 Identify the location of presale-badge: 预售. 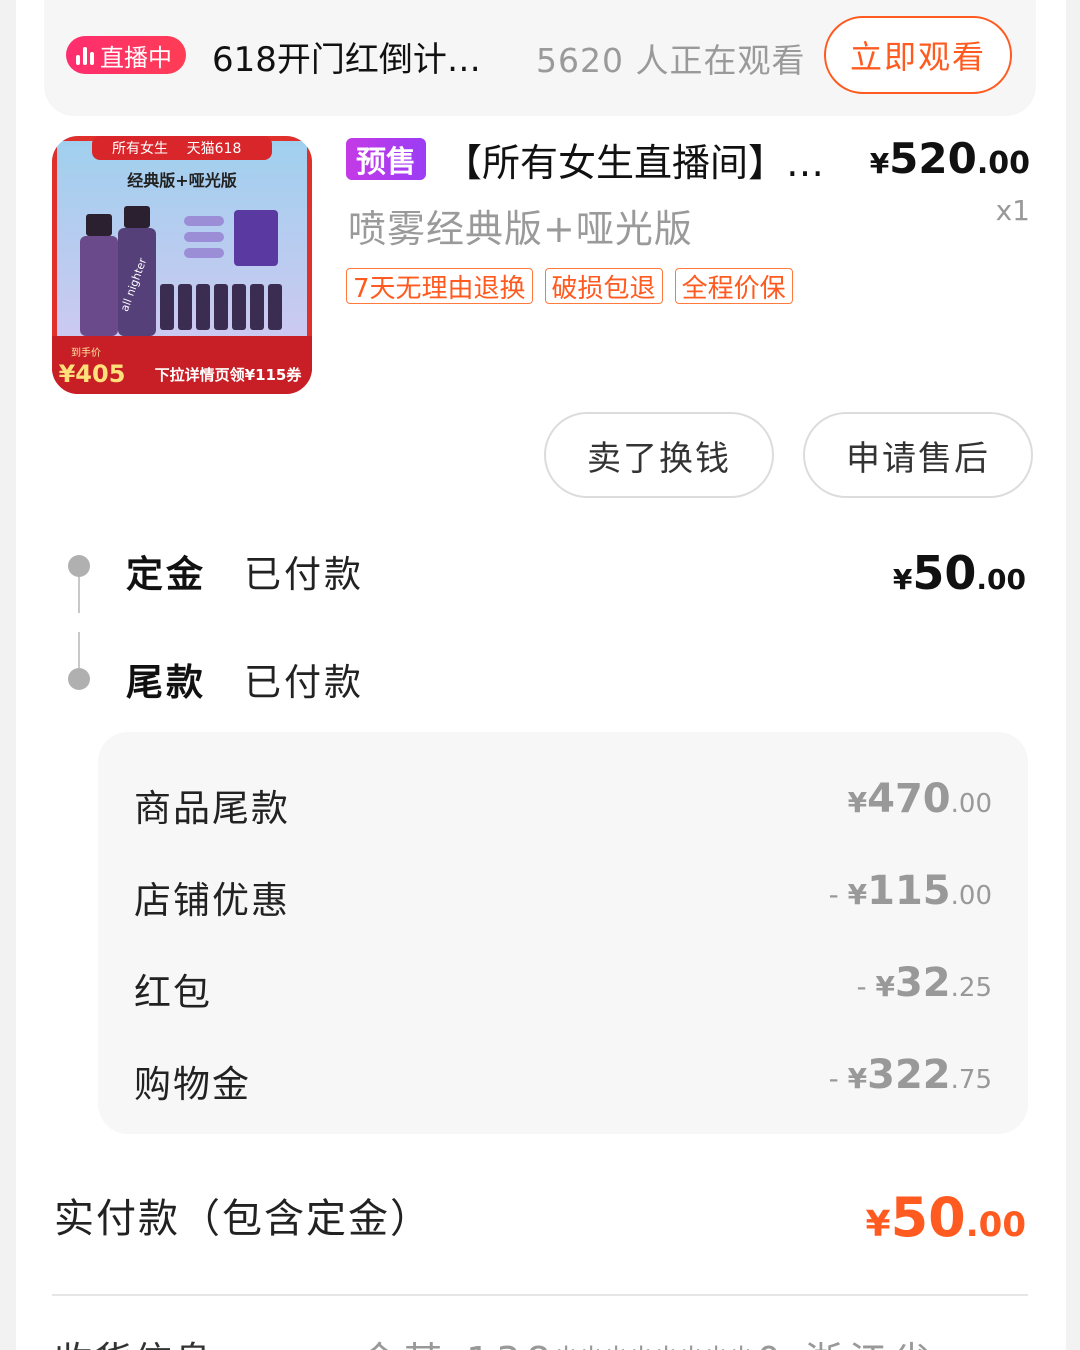
(386, 159).